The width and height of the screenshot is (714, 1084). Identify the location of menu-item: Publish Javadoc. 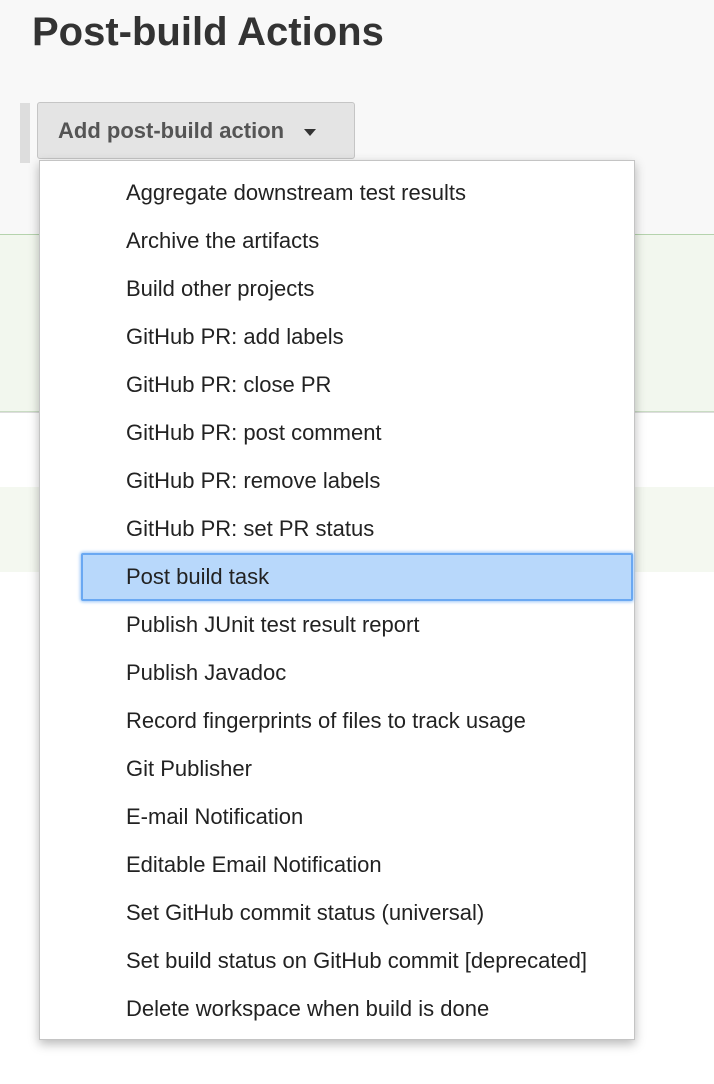
(357, 673).